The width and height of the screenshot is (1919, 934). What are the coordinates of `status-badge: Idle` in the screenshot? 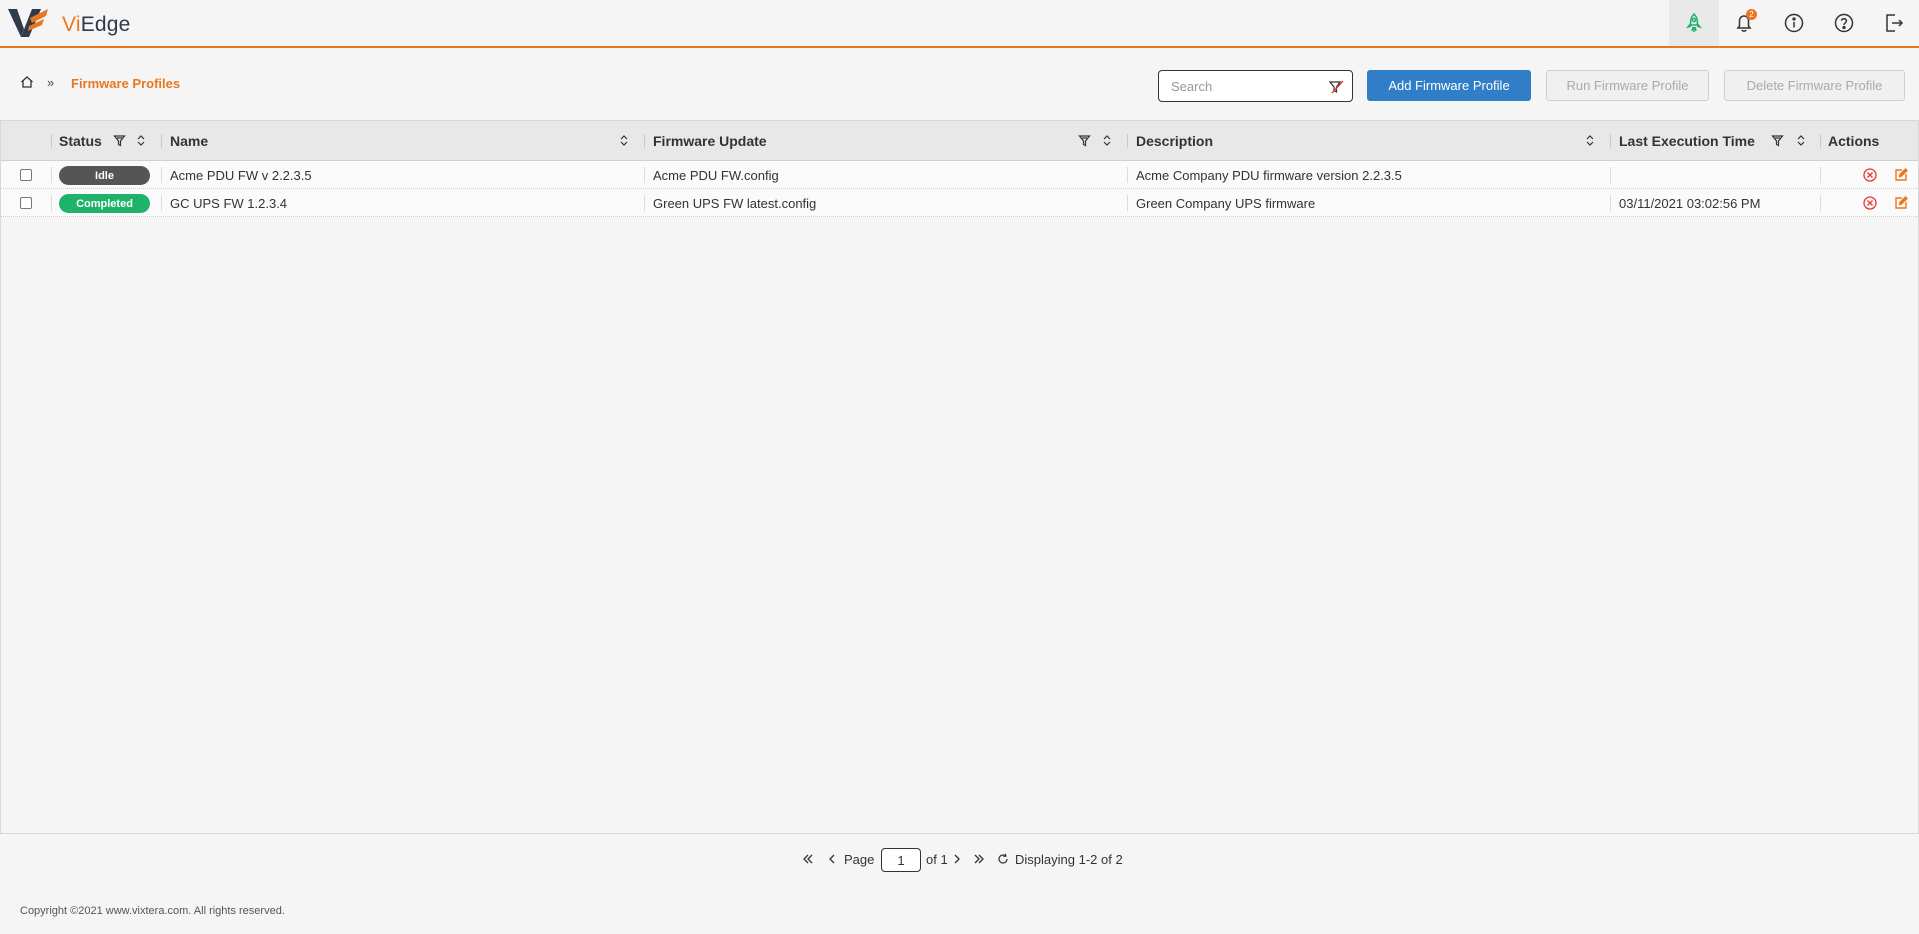 It's located at (104, 175).